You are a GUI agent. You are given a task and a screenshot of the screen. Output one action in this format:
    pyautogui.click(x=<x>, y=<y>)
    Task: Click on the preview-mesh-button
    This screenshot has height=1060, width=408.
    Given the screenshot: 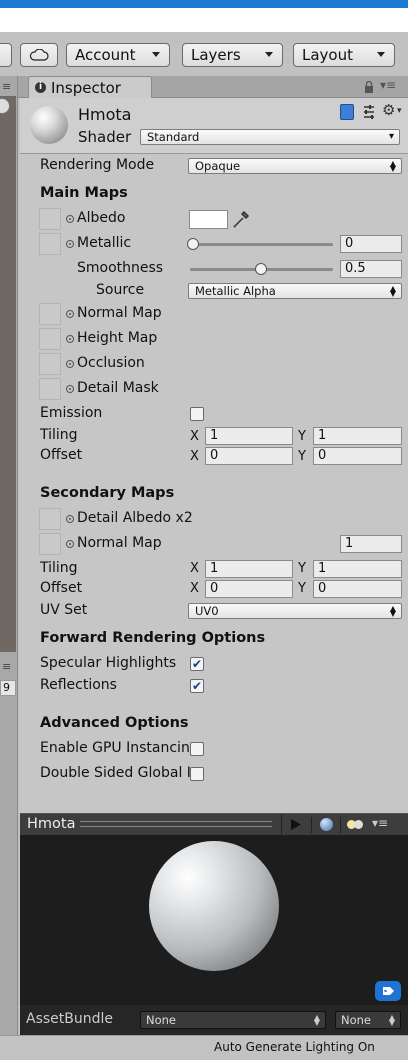 What is the action you would take?
    pyautogui.click(x=325, y=825)
    